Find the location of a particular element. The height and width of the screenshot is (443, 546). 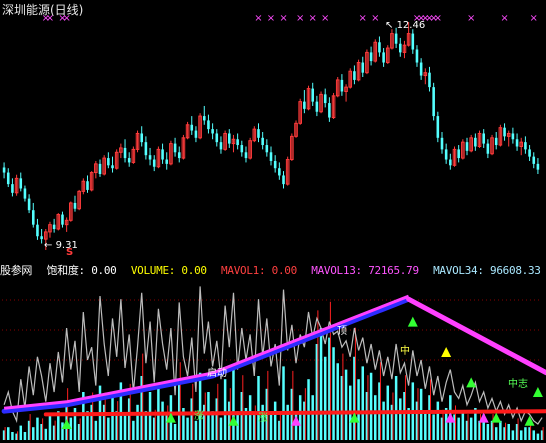

signal-label-start: 启动 is located at coordinates (217, 373).